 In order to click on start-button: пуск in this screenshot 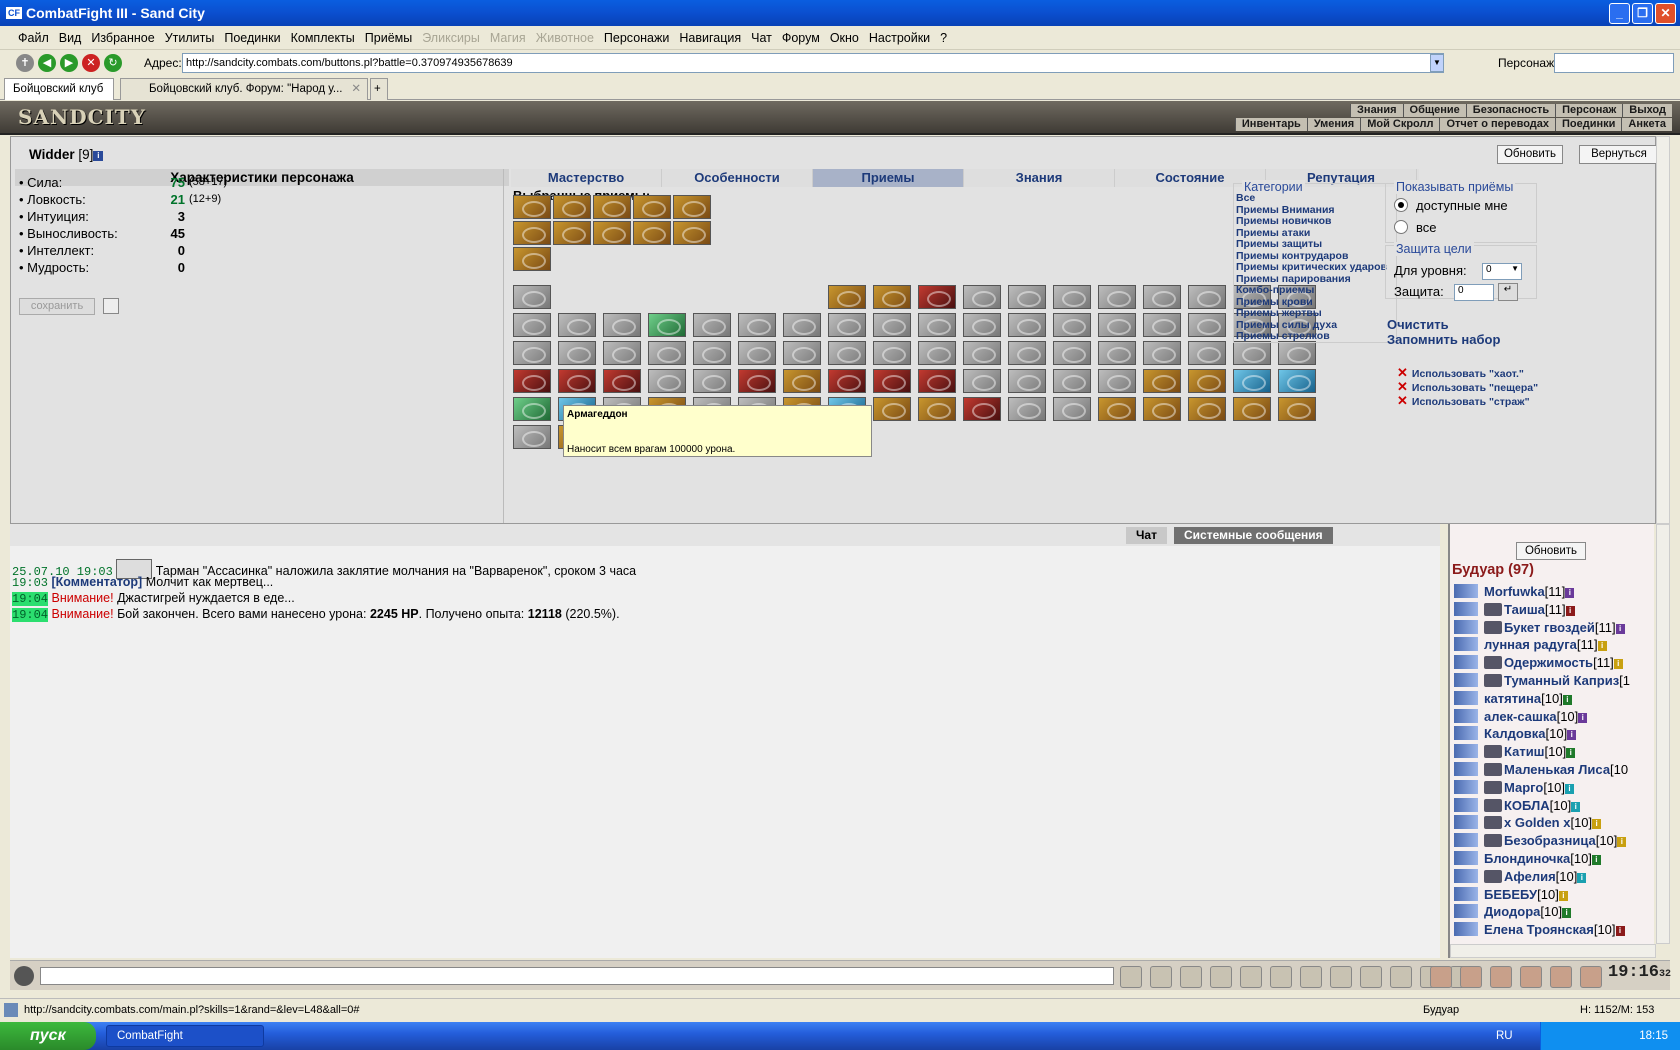, I will do `click(48, 1036)`.